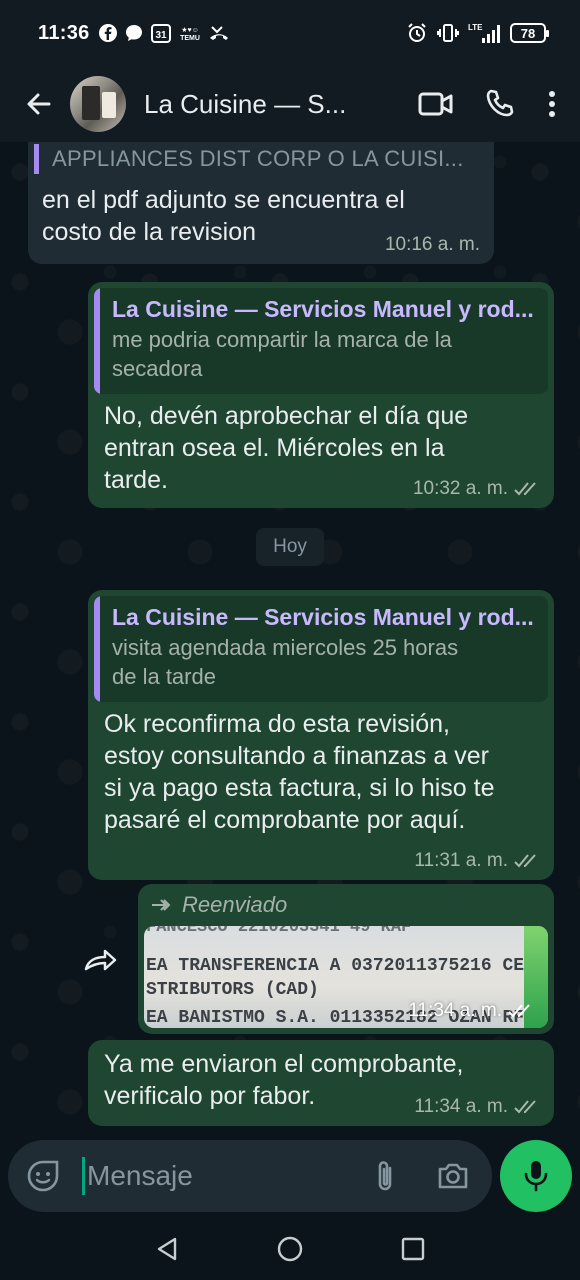 This screenshot has width=580, height=1280. What do you see at coordinates (218, 905) in the screenshot?
I see `forwarded-label: Reenviado` at bounding box center [218, 905].